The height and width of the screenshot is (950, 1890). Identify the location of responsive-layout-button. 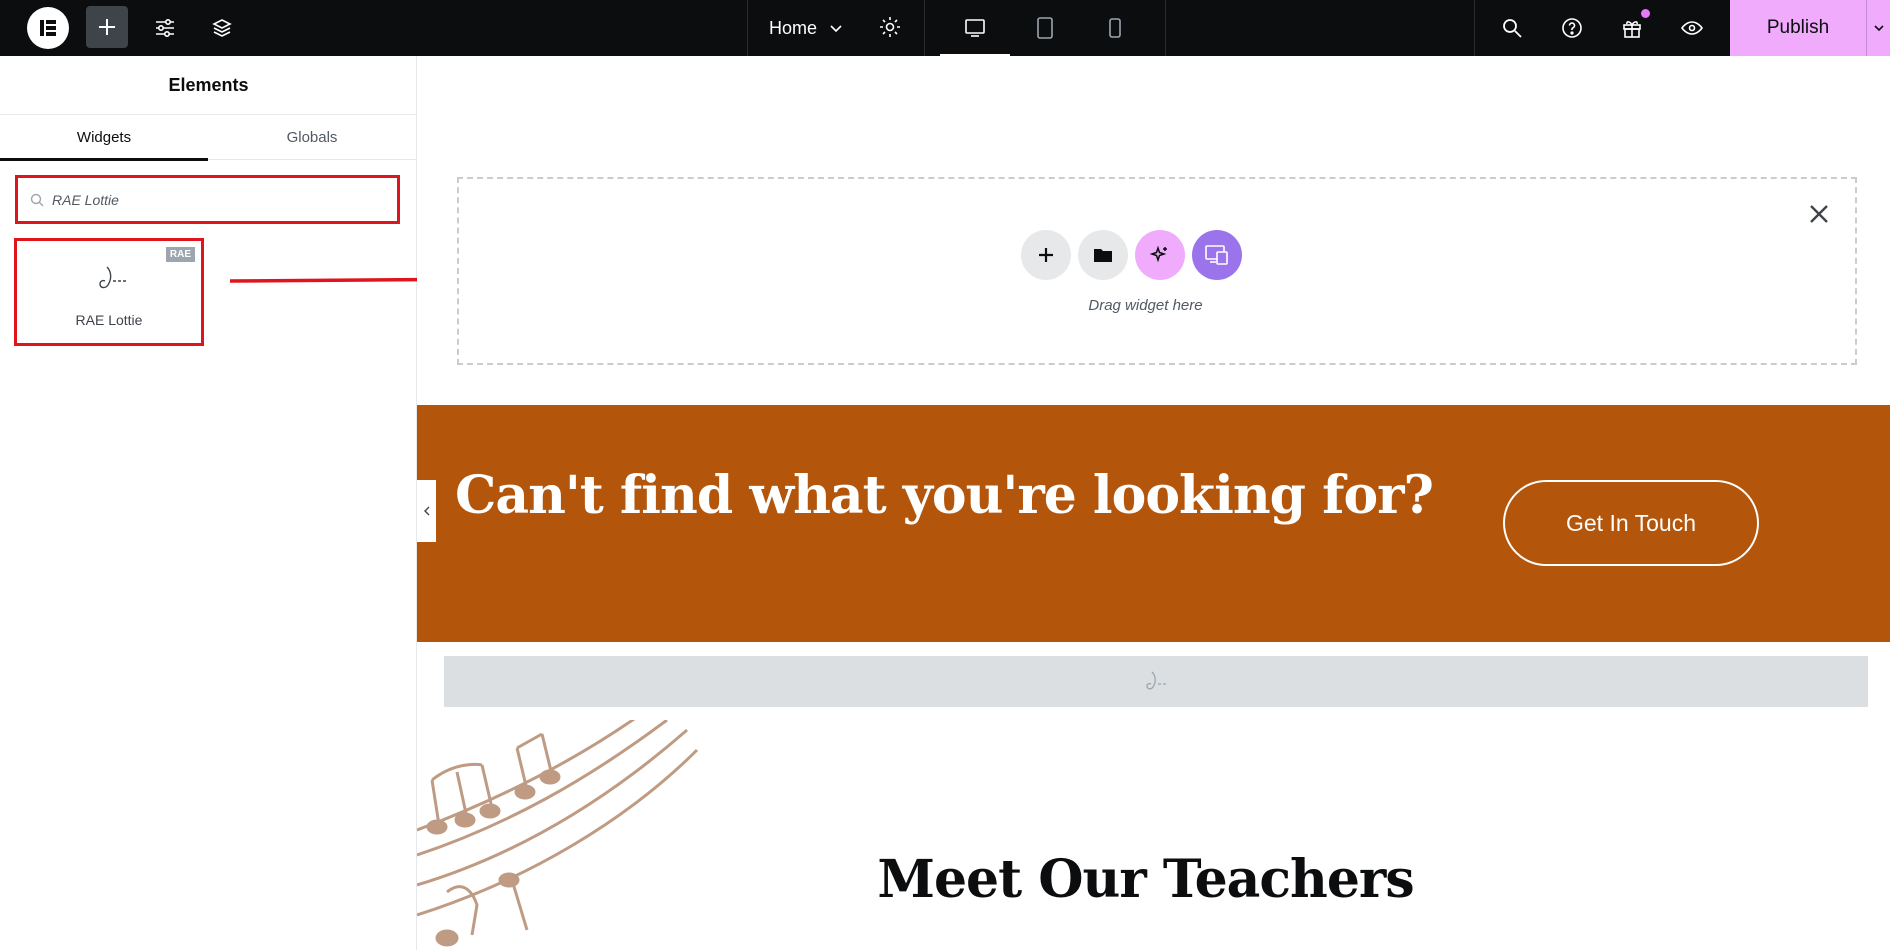
(1217, 255).